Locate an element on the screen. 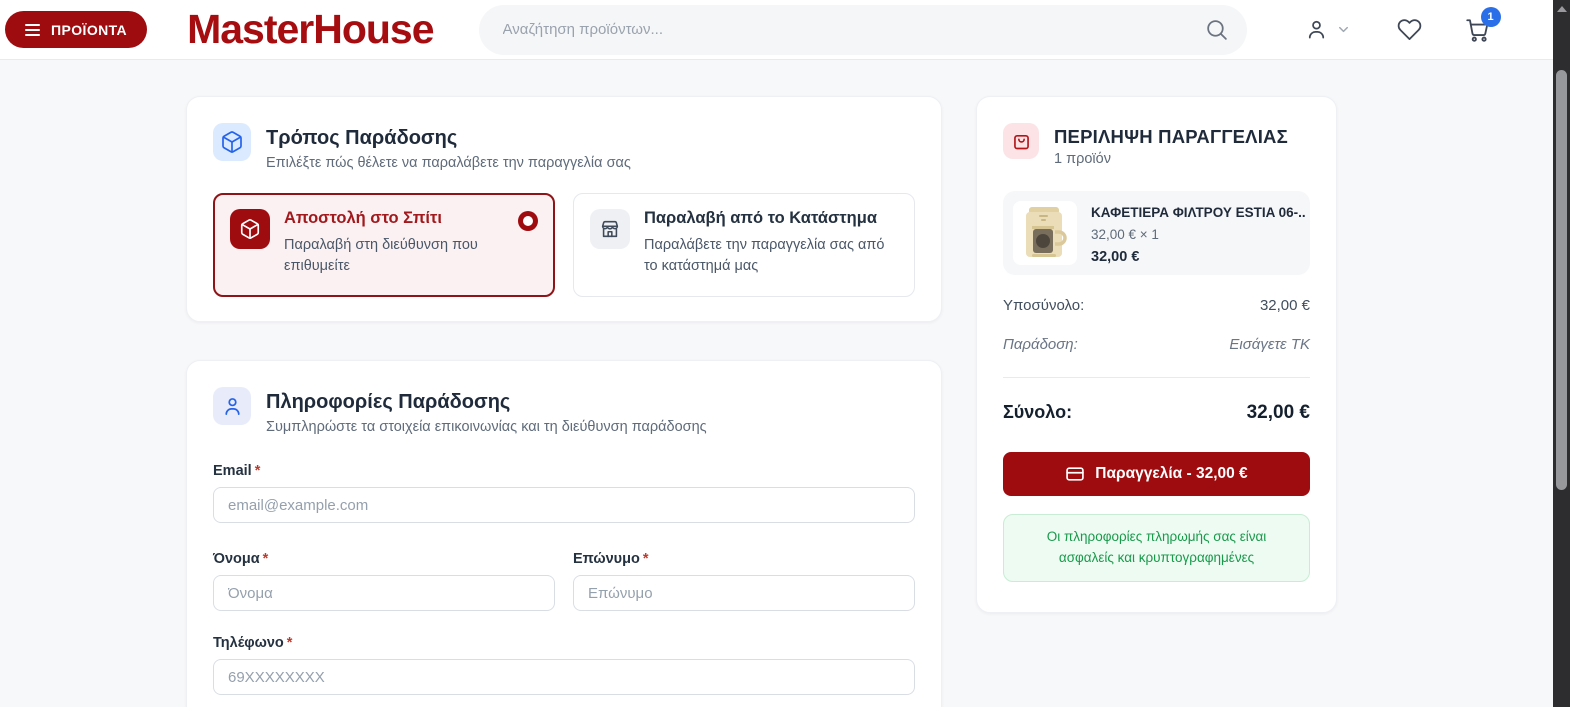 This screenshot has height=707, width=1570. name-fields-row: Όνομα* Επώνυμο* is located at coordinates (564, 567).